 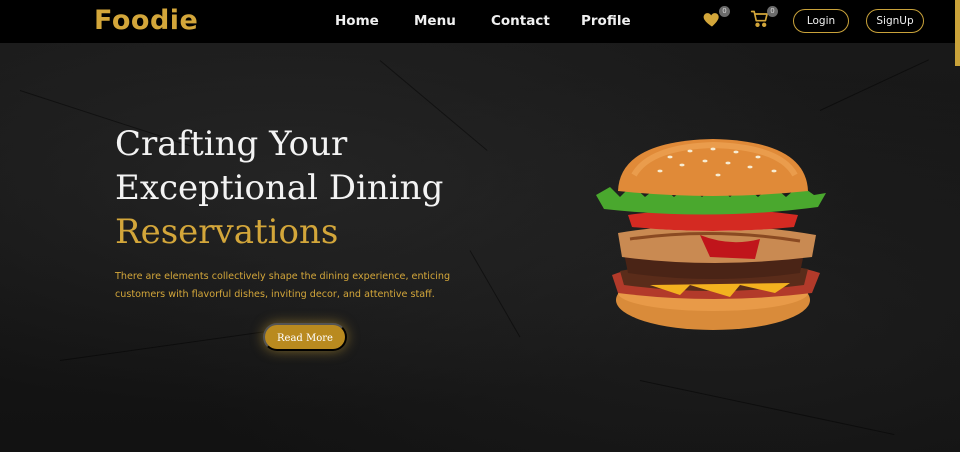 I want to click on scrollbar-thumb, so click(x=957, y=33).